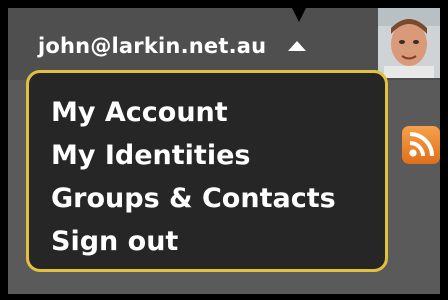  What do you see at coordinates (218, 198) in the screenshot?
I see `menu-item-groups-contacts: Groups & Contacts` at bounding box center [218, 198].